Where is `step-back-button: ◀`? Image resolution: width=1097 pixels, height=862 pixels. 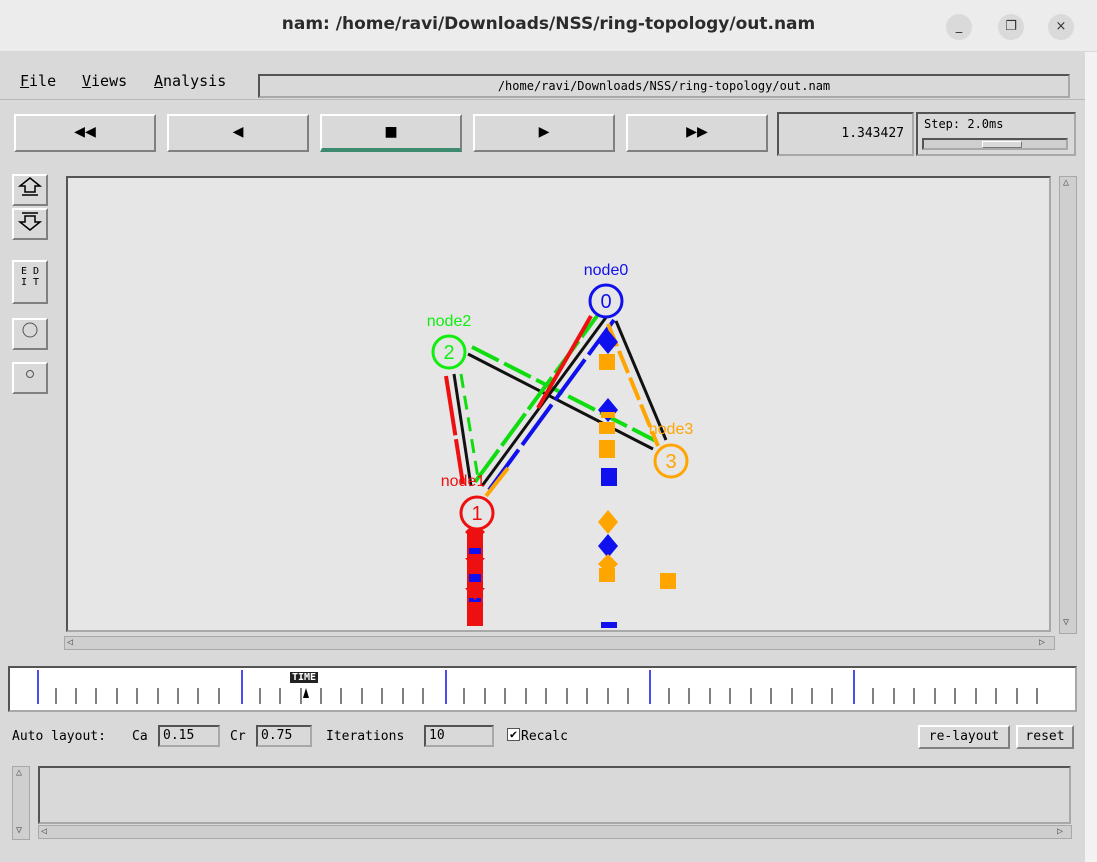 step-back-button: ◀ is located at coordinates (238, 133).